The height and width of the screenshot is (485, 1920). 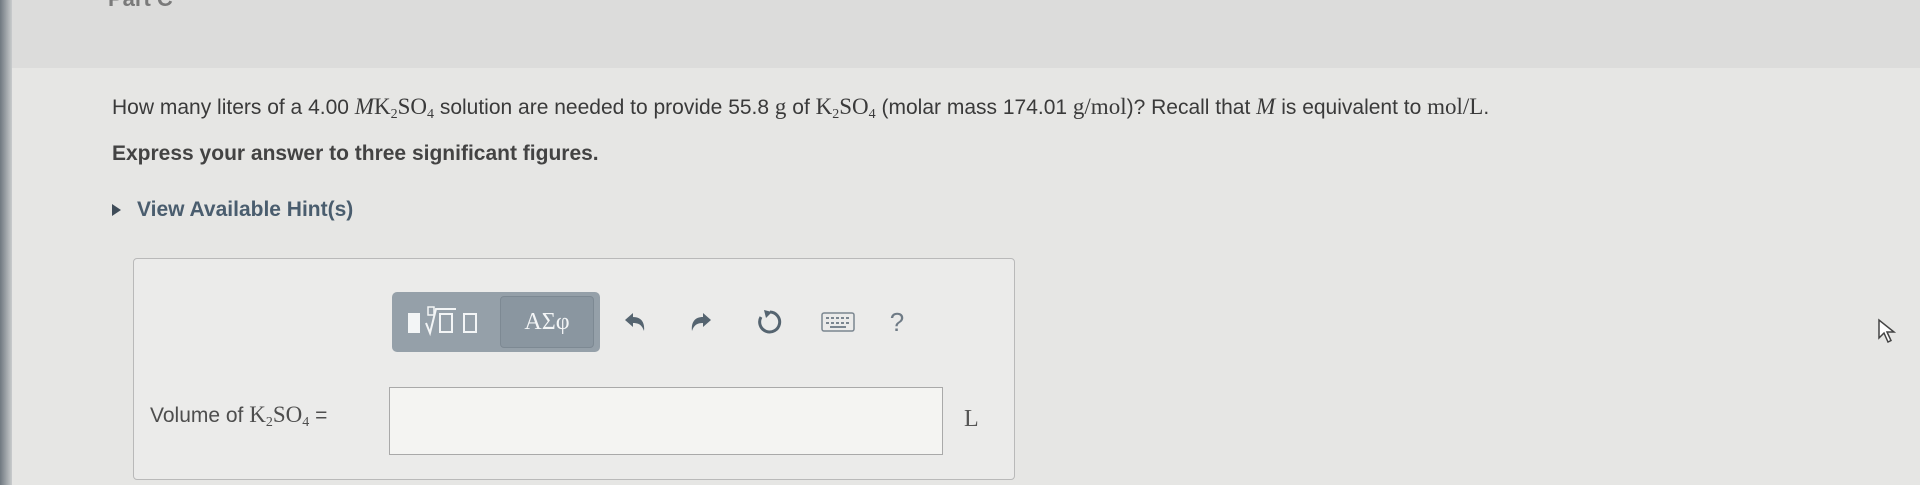 What do you see at coordinates (897, 322) in the screenshot?
I see `help-button: ?` at bounding box center [897, 322].